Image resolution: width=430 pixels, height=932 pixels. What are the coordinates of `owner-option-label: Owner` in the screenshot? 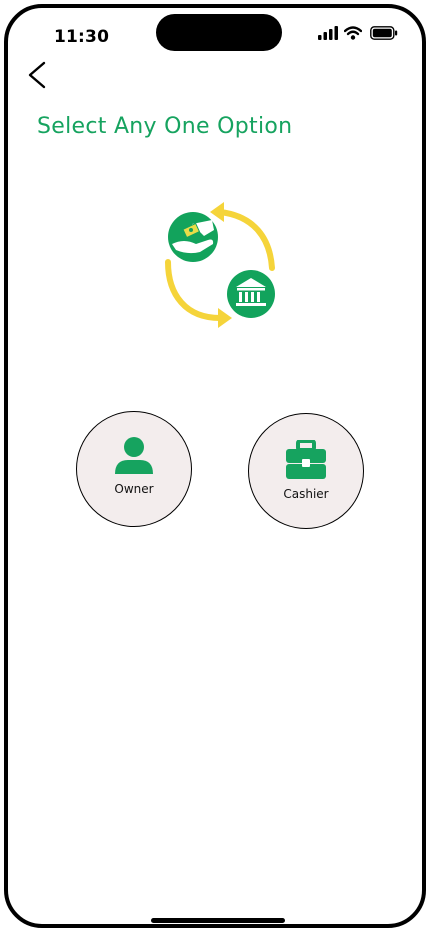 It's located at (134, 489).